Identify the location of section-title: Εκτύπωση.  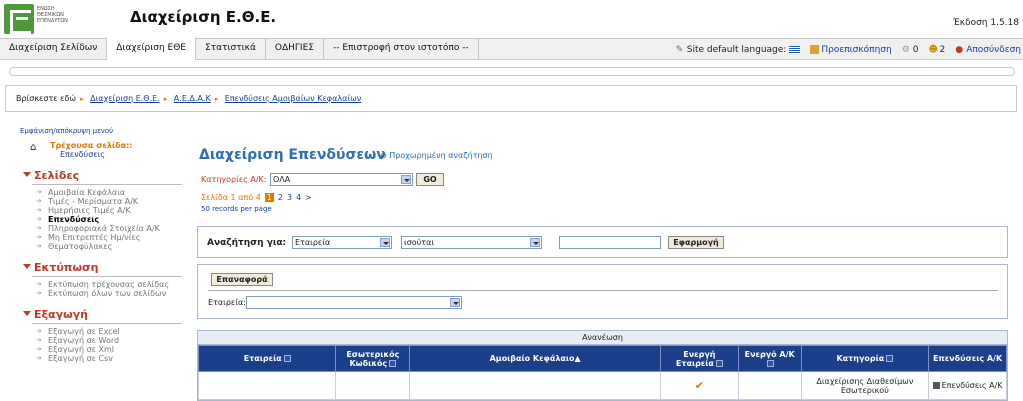
(106, 267).